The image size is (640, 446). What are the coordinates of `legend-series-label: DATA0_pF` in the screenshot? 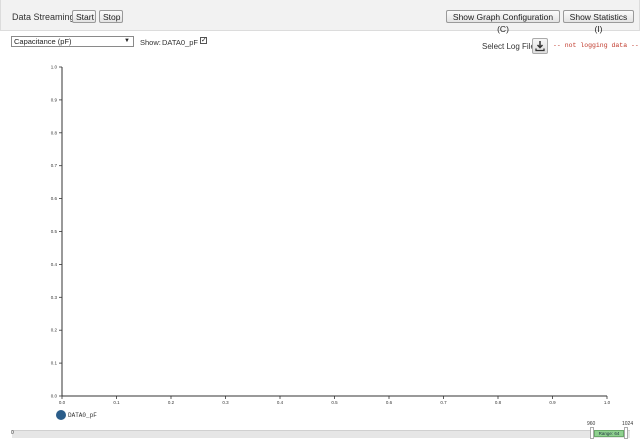 It's located at (82, 415).